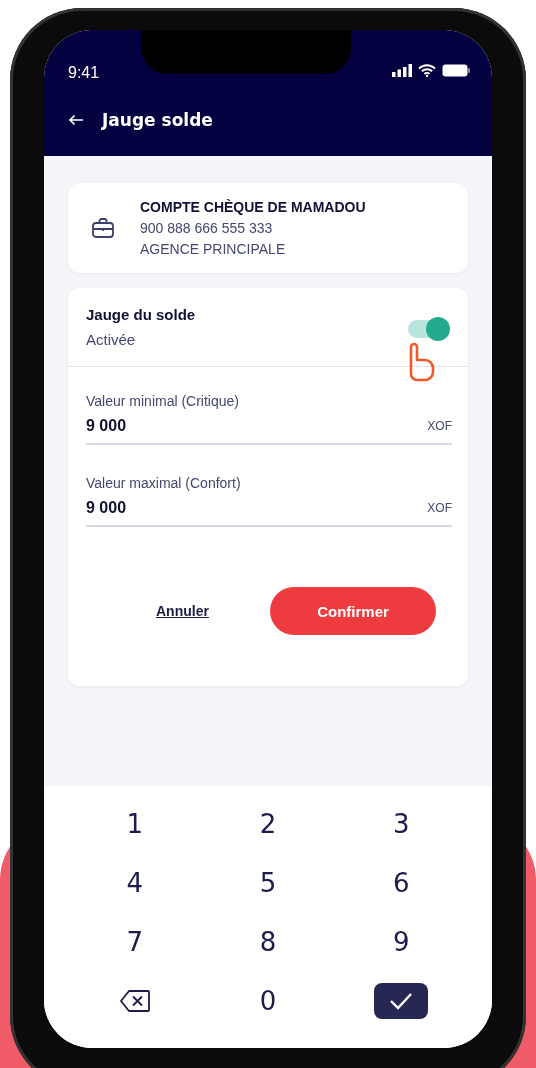 The width and height of the screenshot is (536, 1068). Describe the element at coordinates (103, 228) in the screenshot. I see `briefcase-icon` at that location.